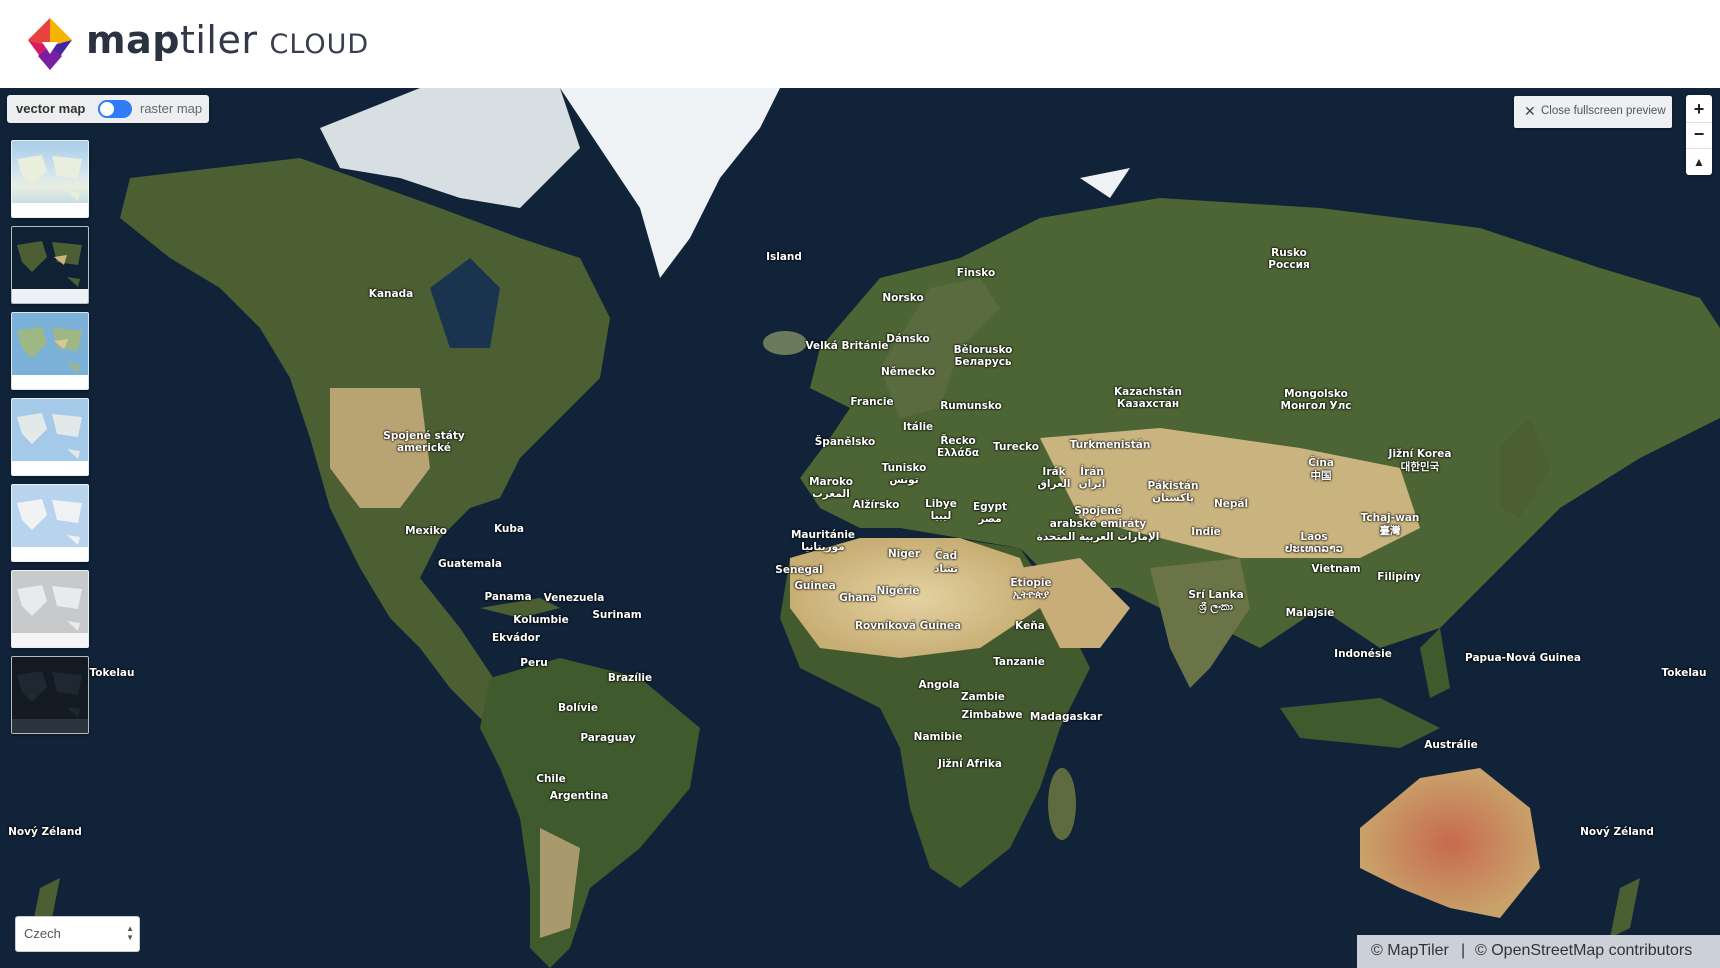  Describe the element at coordinates (1603, 111) in the screenshot. I see `close-preview-label: Close fullscreen preview` at that location.